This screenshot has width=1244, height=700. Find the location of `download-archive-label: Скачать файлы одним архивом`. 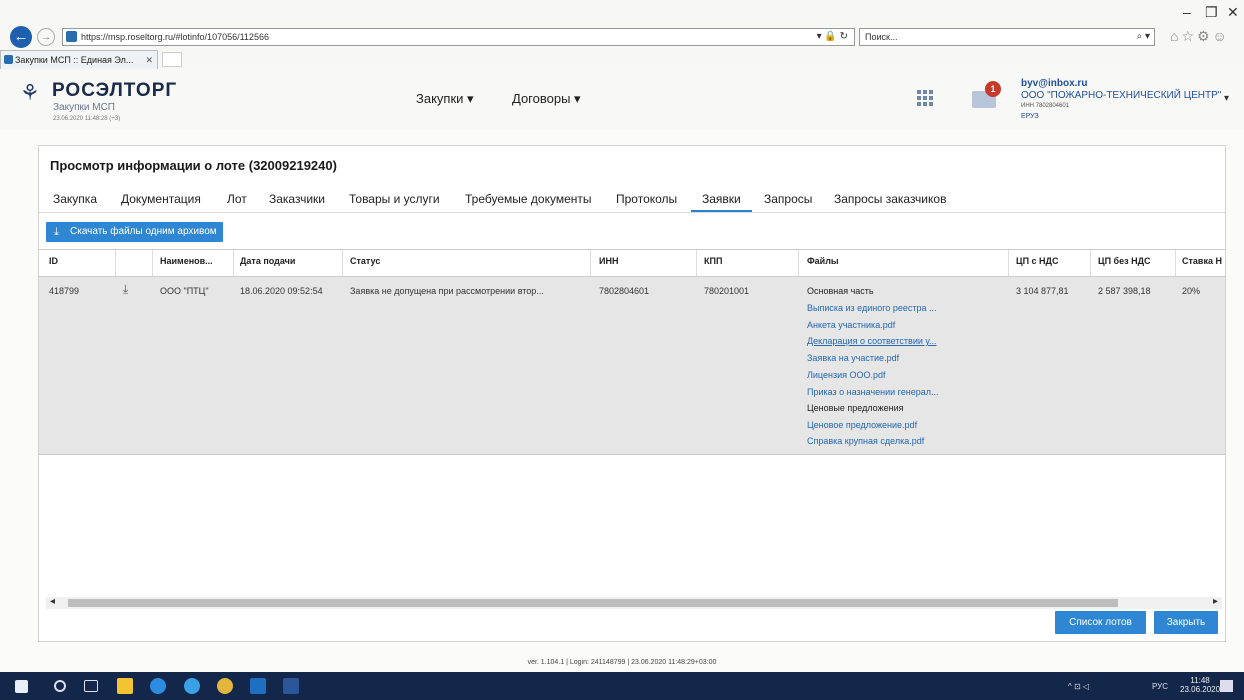

download-archive-label: Скачать файлы одним архивом is located at coordinates (143, 231).